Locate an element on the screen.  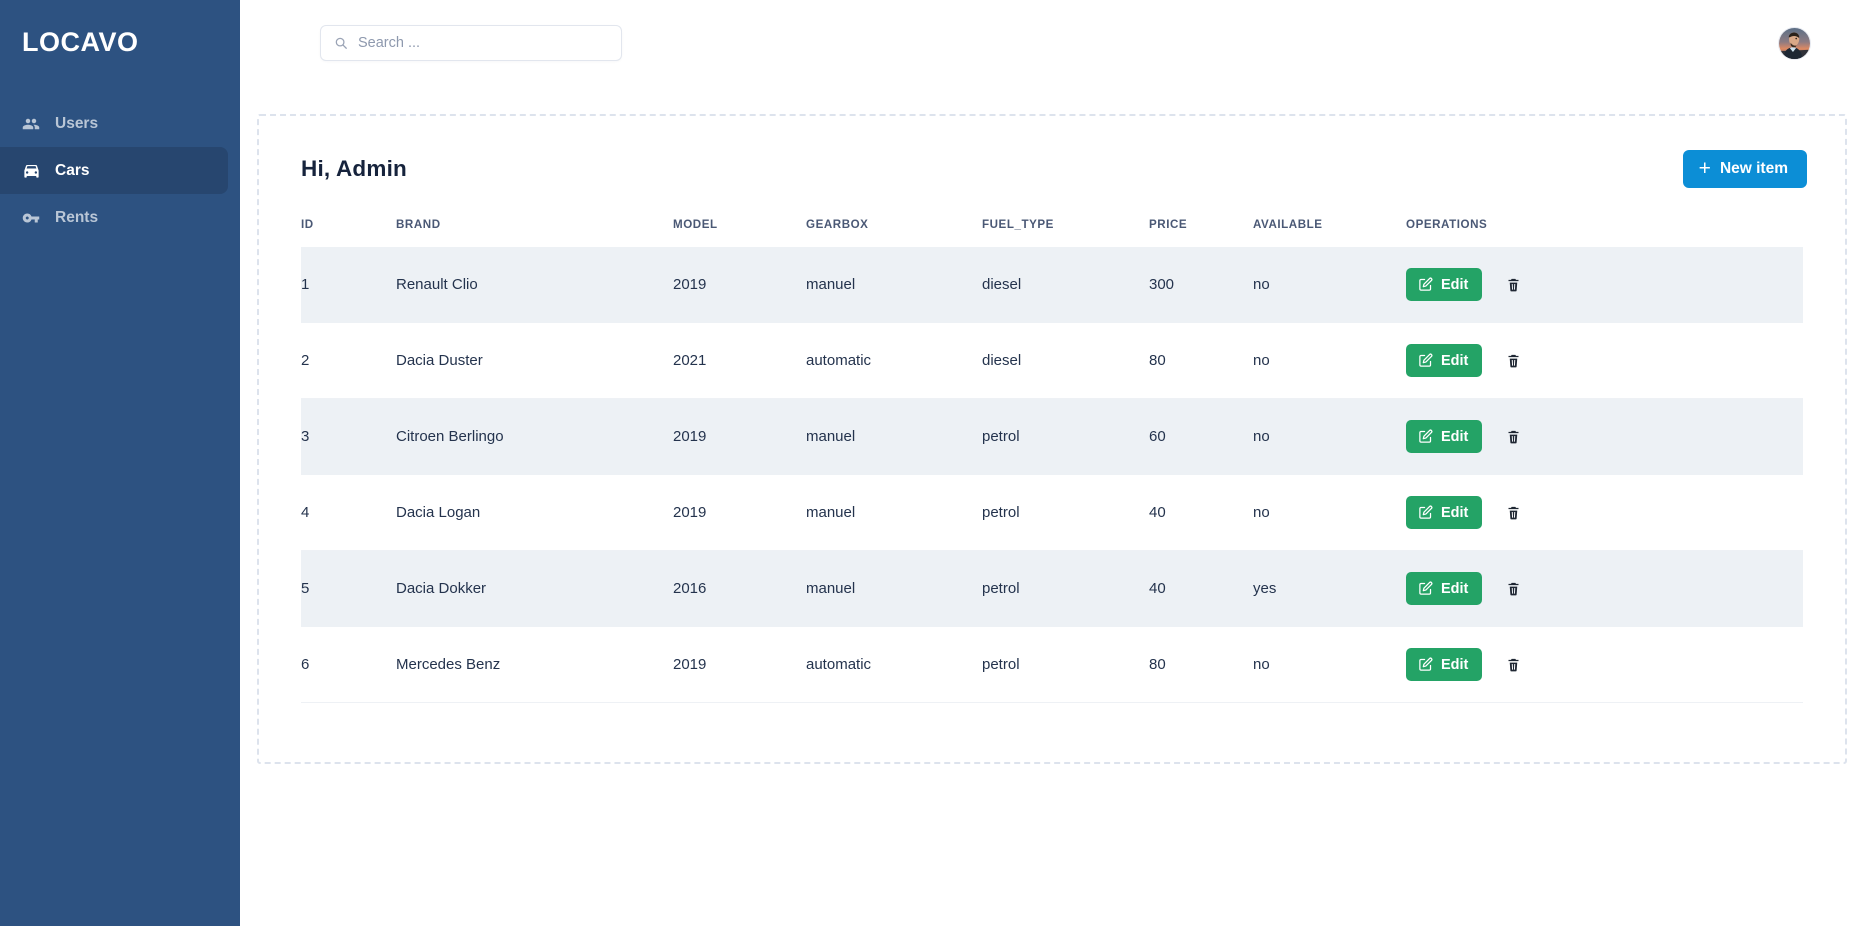
cell-available: yes is located at coordinates (1329, 588).